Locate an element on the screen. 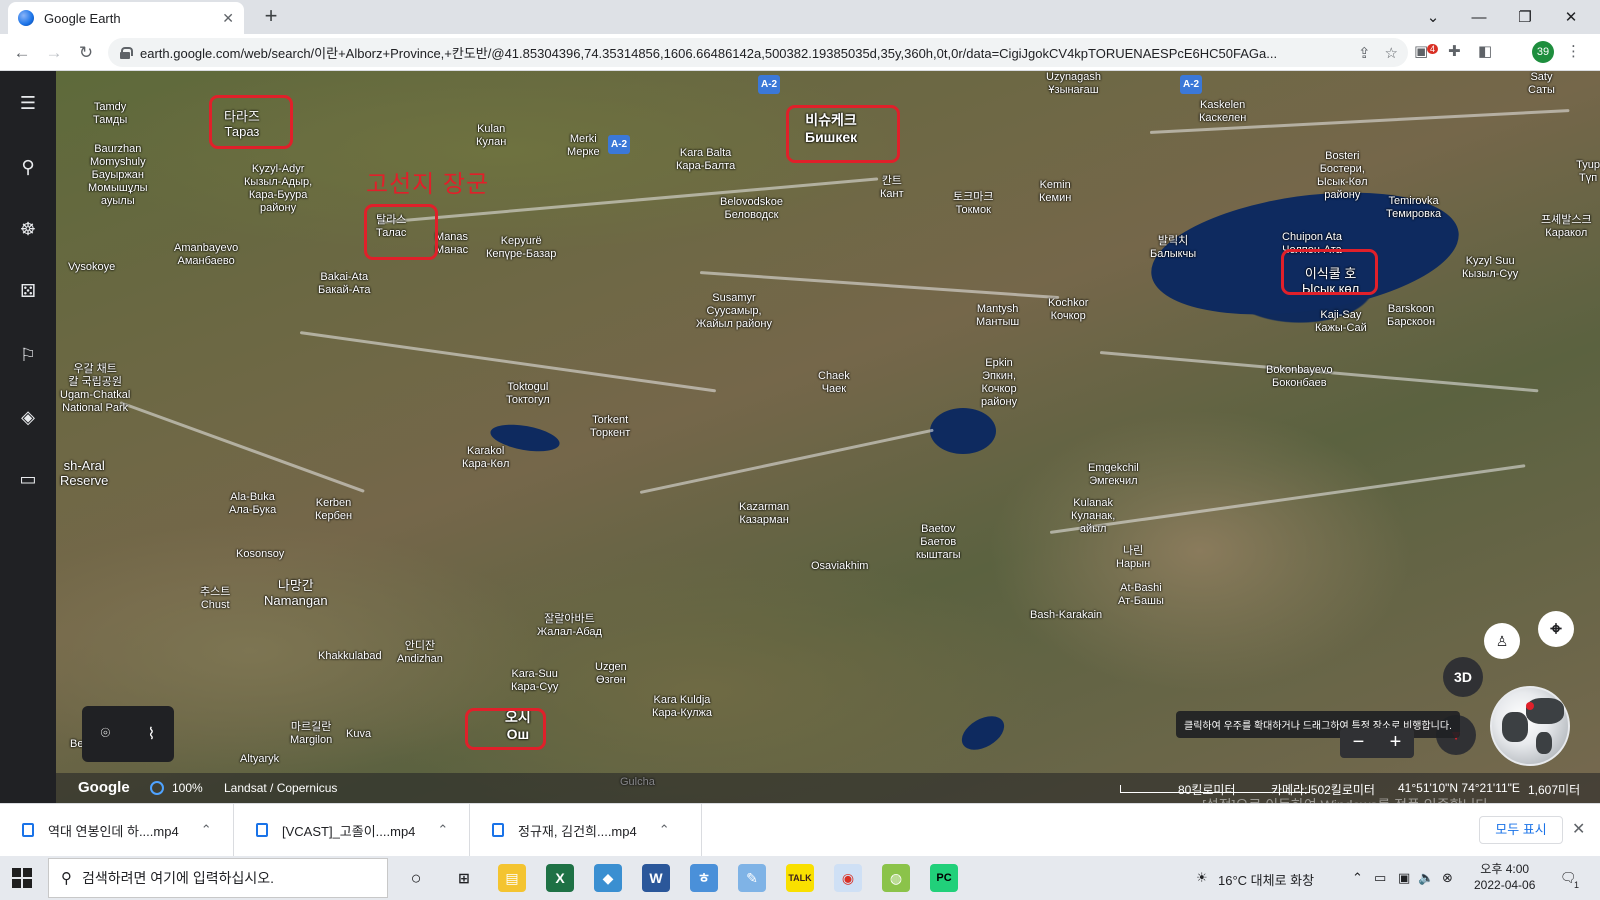 The height and width of the screenshot is (900, 1600). toggle-3d-button: 3D is located at coordinates (1463, 677).